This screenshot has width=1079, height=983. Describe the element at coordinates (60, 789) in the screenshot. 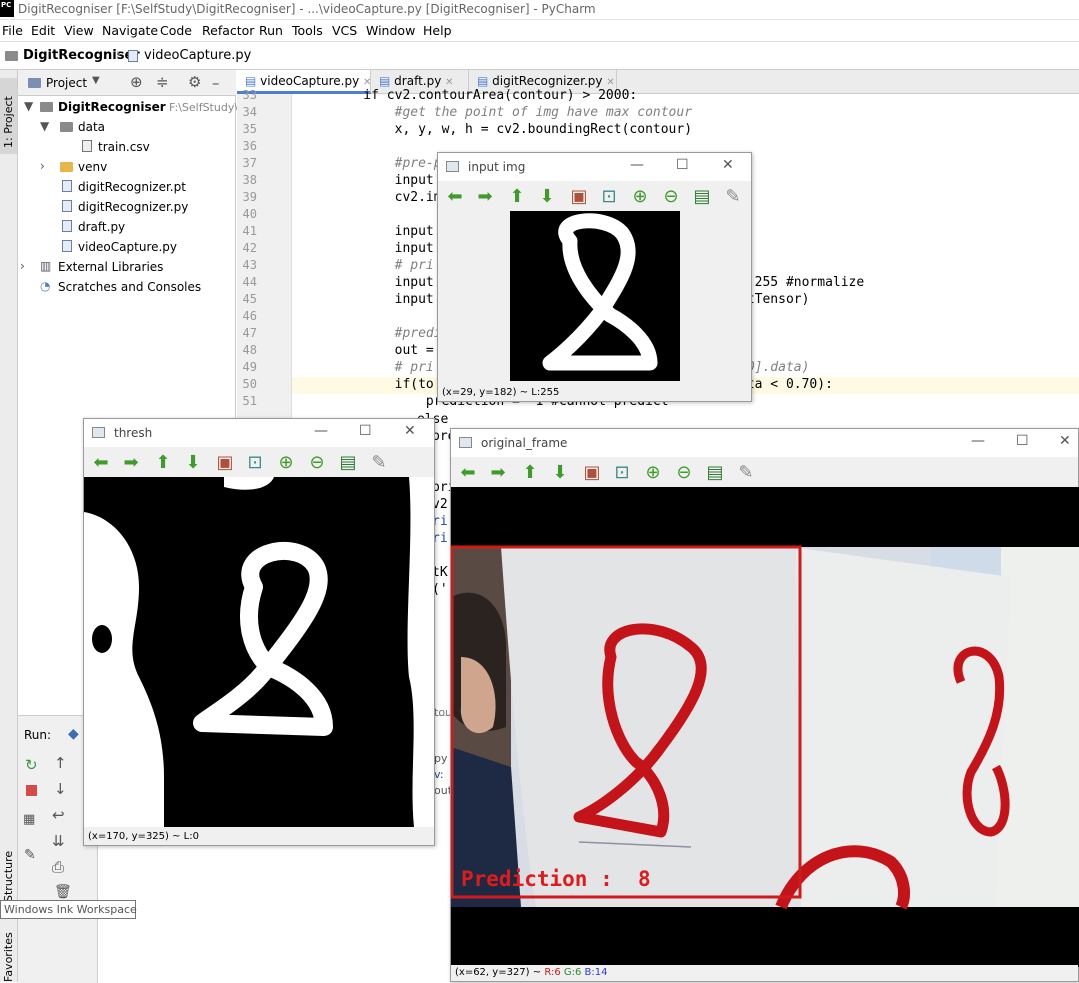

I see `arrow-down-icon: ↓` at that location.